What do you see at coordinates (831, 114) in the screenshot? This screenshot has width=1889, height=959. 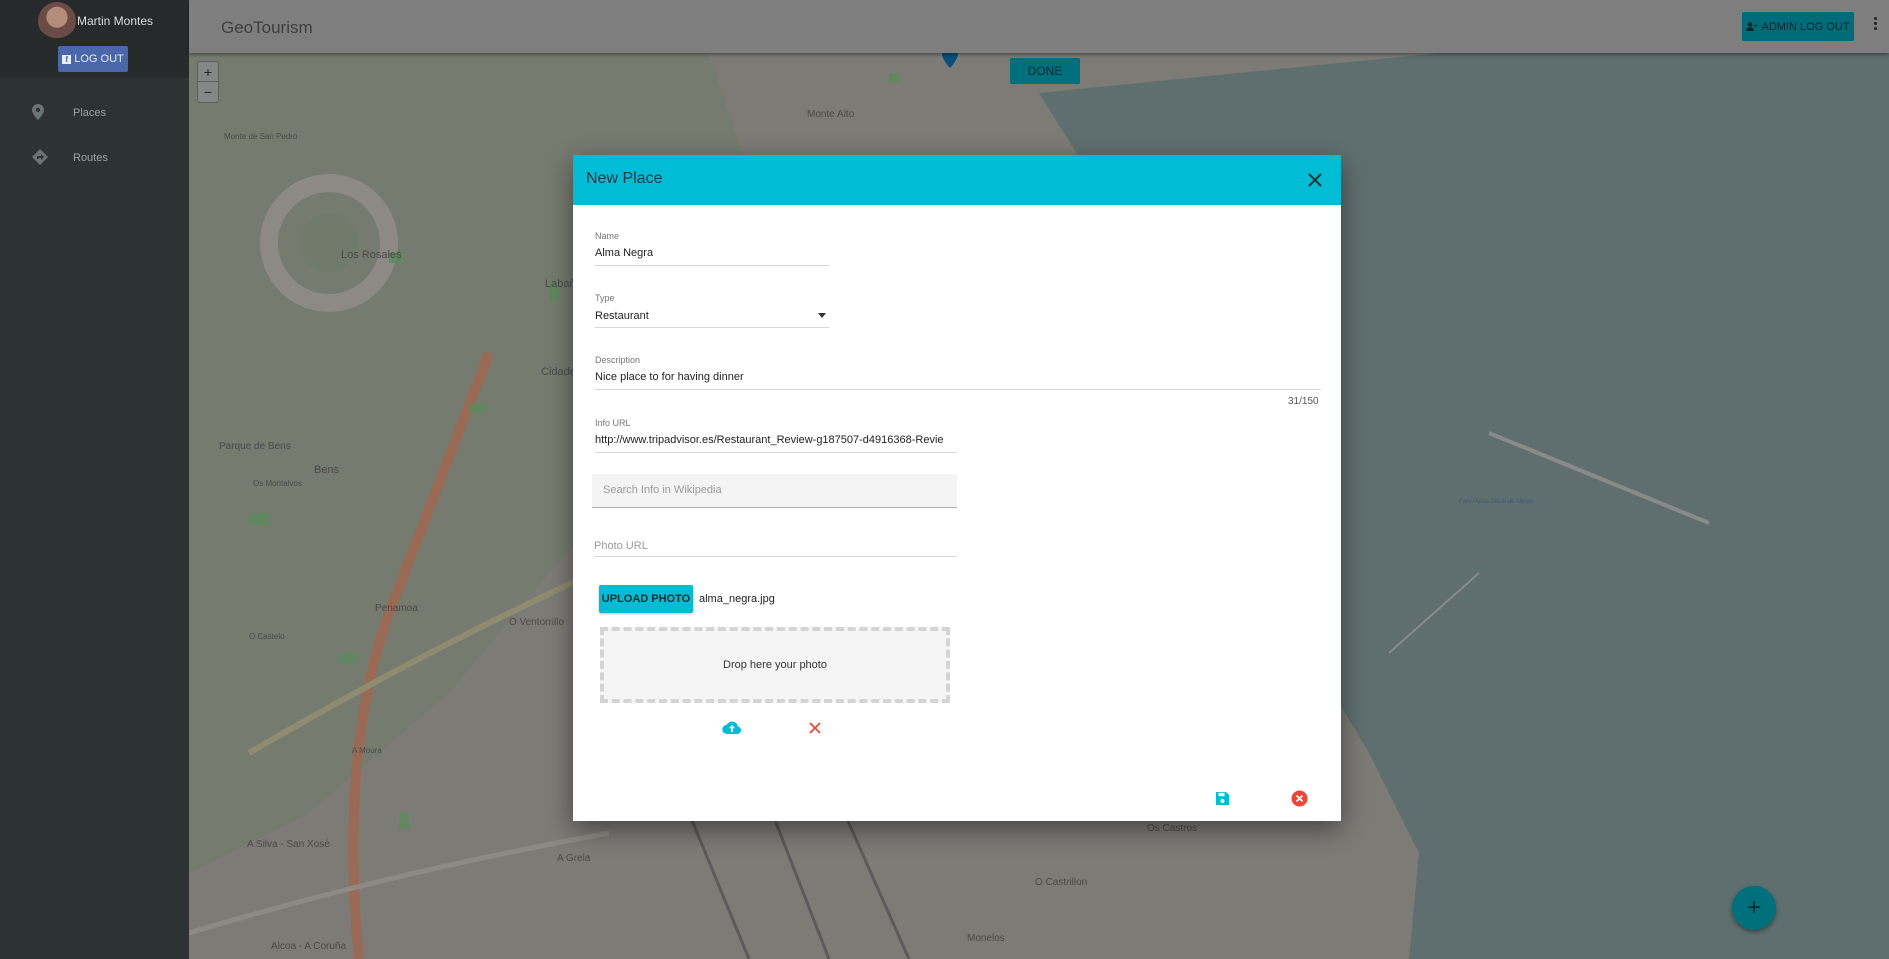 I see `map-label: Monte Alto` at bounding box center [831, 114].